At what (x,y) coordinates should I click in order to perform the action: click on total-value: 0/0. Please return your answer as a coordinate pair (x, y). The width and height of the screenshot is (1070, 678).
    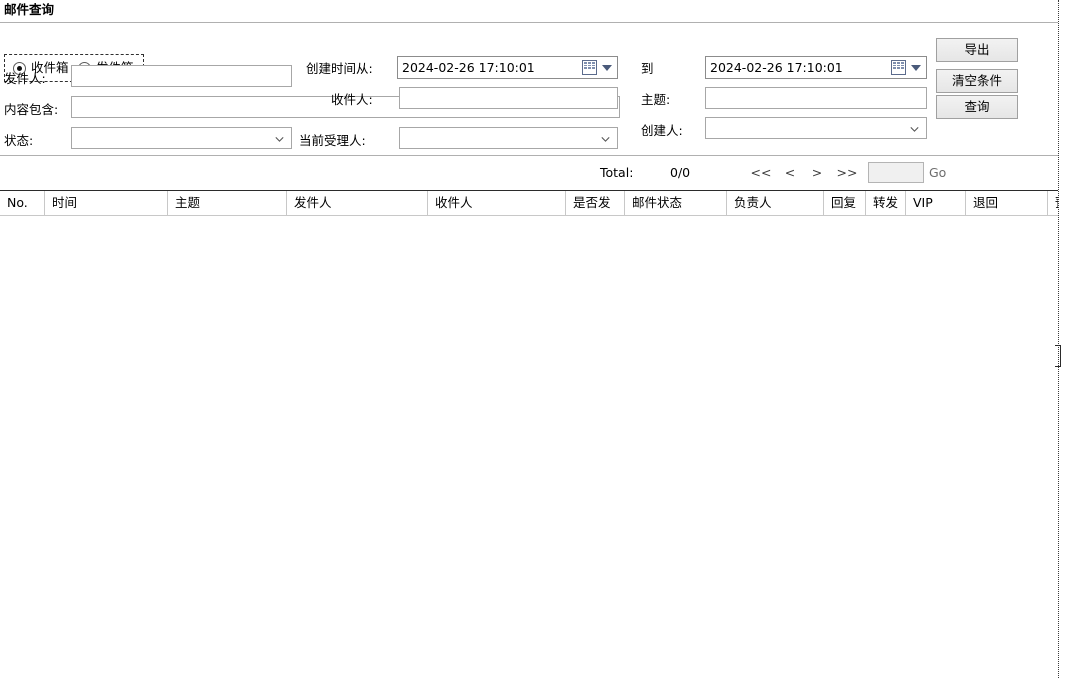
    Looking at the image, I should click on (680, 172).